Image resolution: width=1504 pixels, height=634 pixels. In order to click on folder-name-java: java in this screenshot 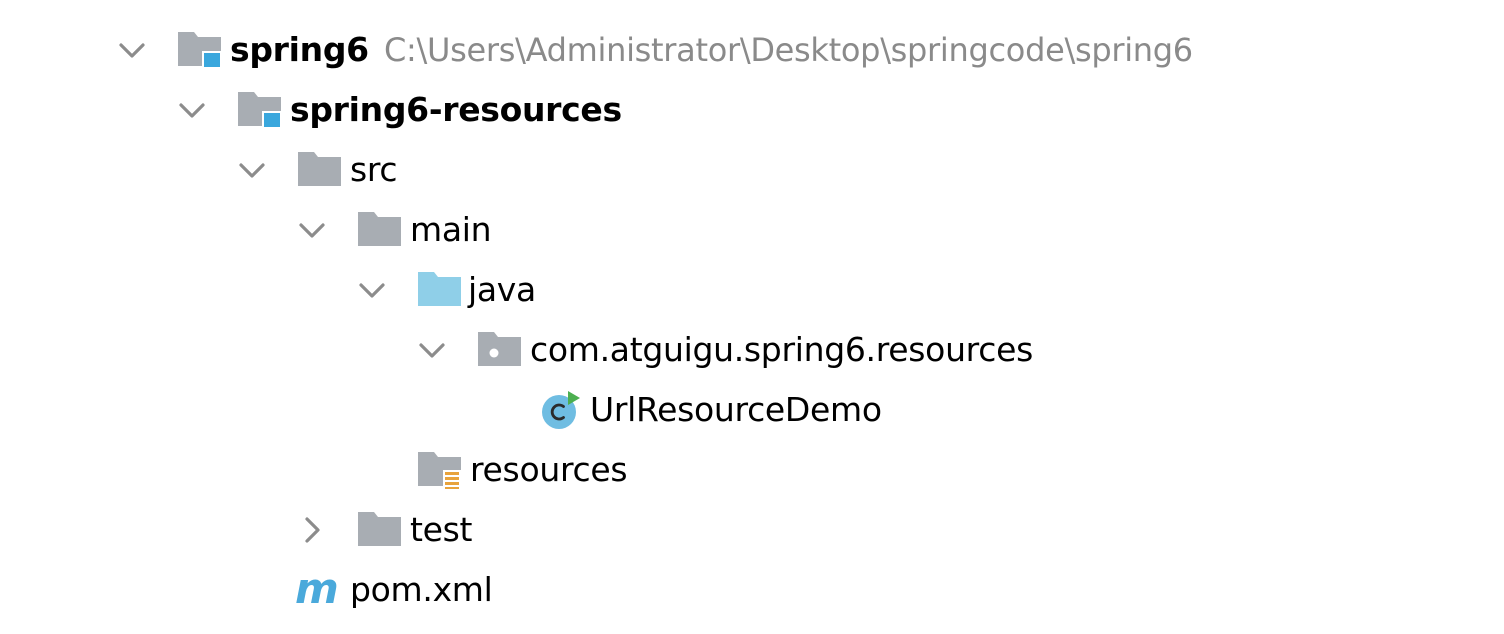, I will do `click(502, 289)`.